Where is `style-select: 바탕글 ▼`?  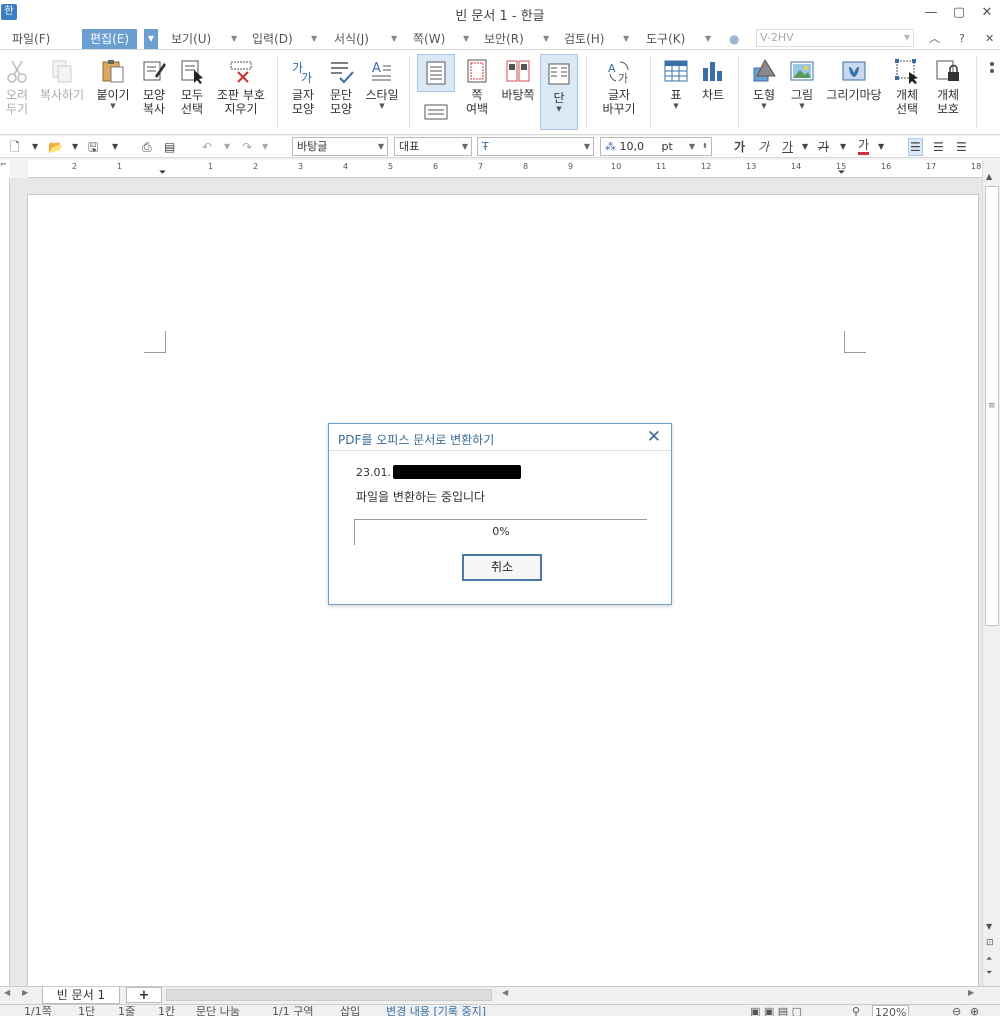 style-select: 바탕글 ▼ is located at coordinates (340, 146).